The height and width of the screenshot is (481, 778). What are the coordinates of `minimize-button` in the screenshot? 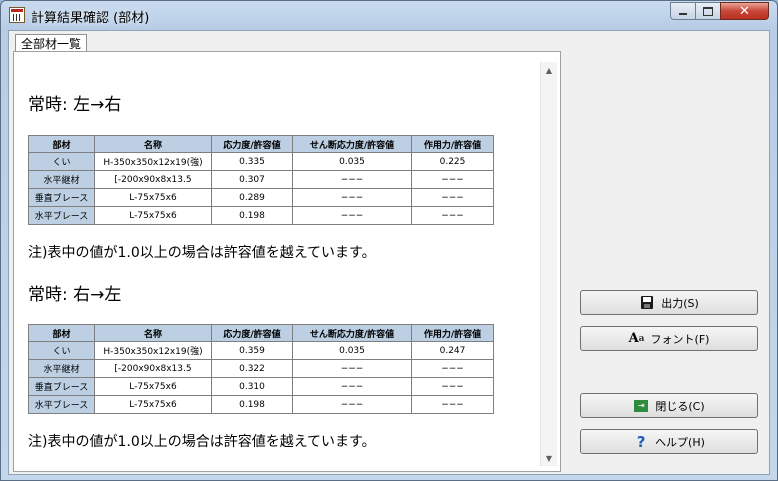 It's located at (683, 11).